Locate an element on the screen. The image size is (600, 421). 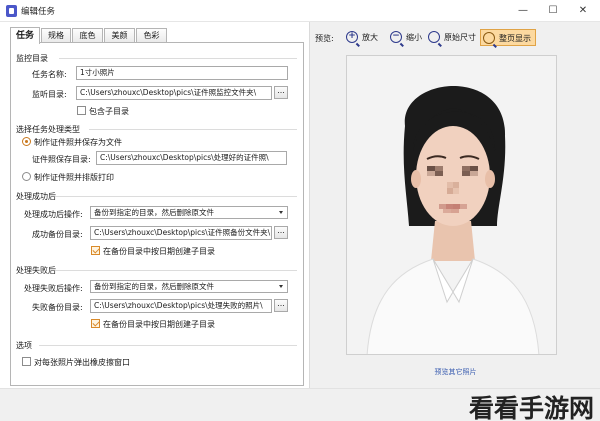
success-group-title: 处理成功后 is located at coordinates (36, 196).